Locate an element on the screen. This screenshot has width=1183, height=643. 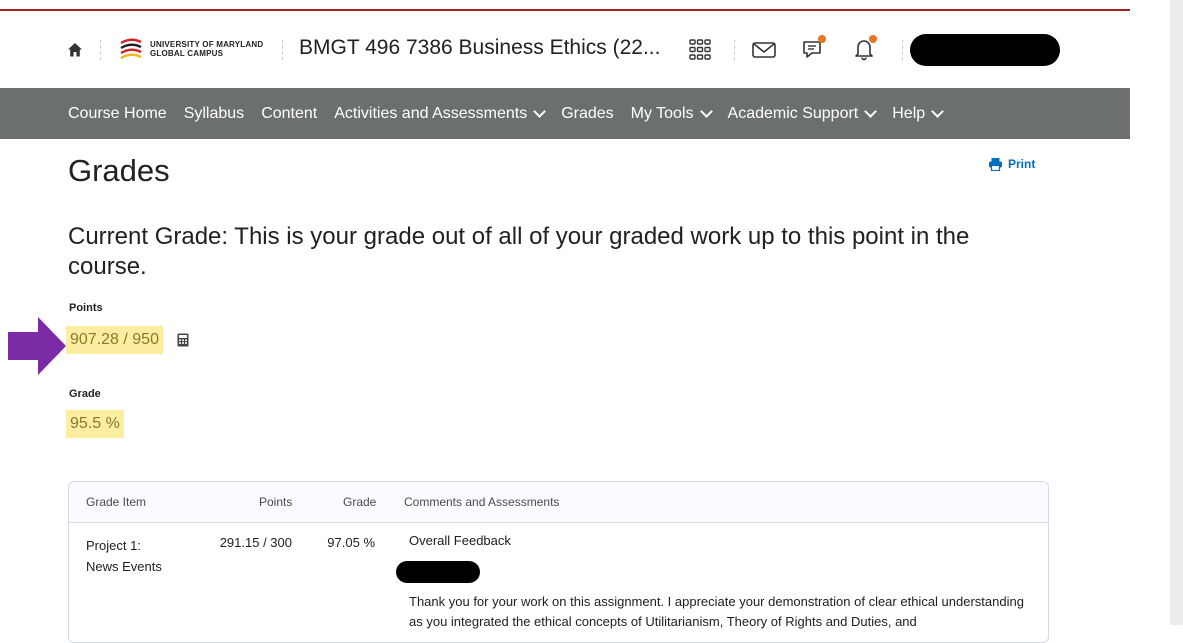
home-icon is located at coordinates (75, 50).